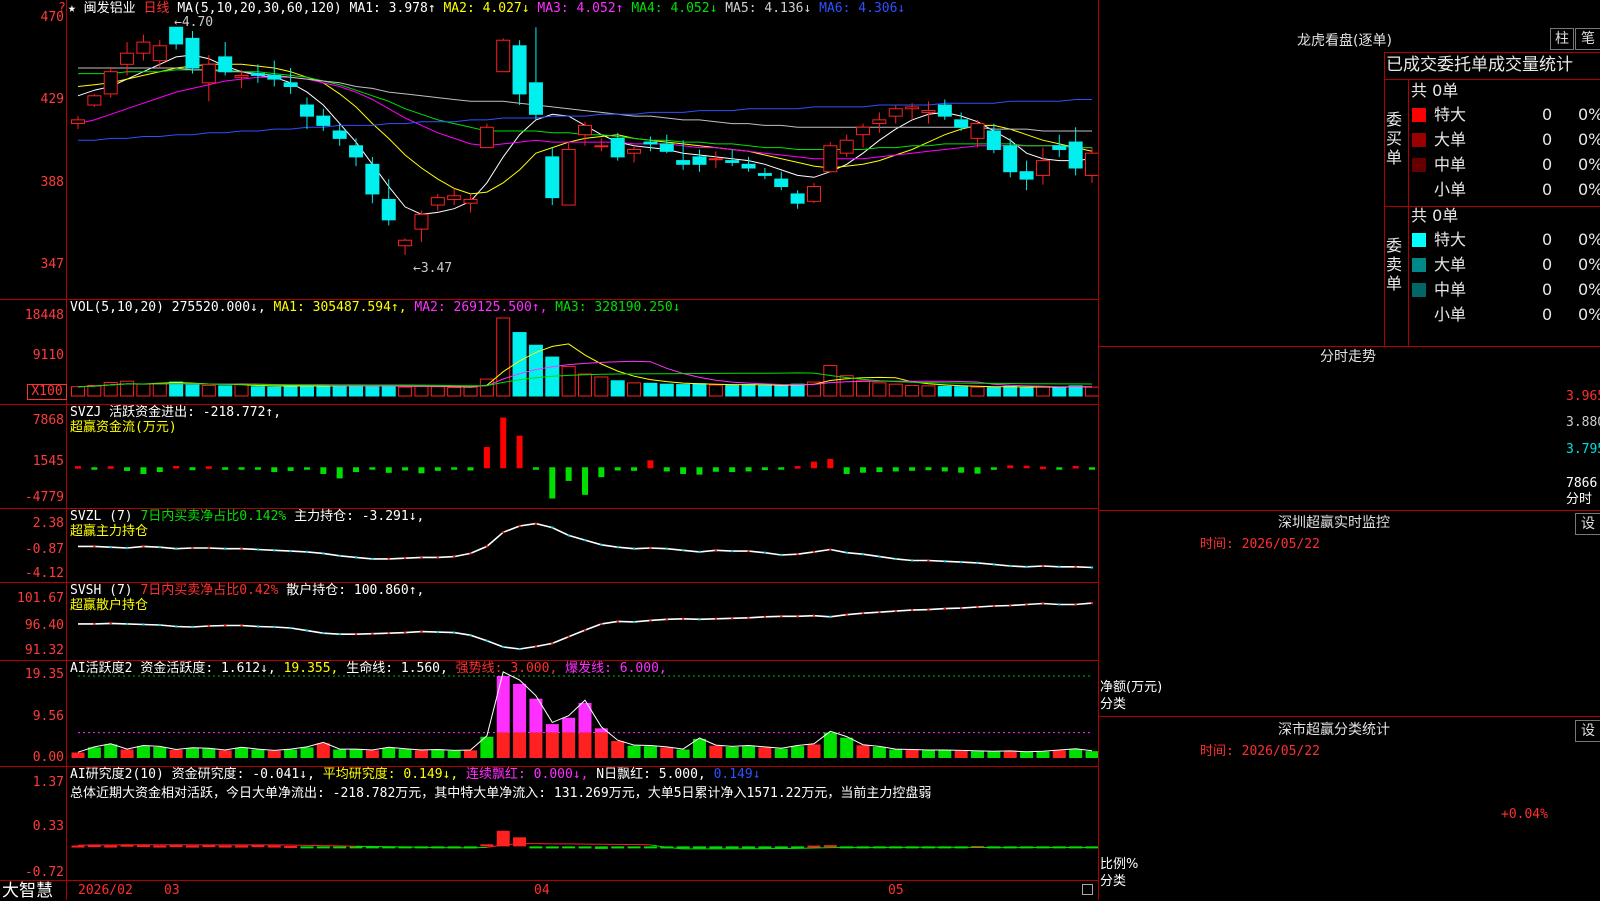 The width and height of the screenshot is (1600, 901). What do you see at coordinates (1587, 524) in the screenshot?
I see `sz-monitor-settings-button: 设` at bounding box center [1587, 524].